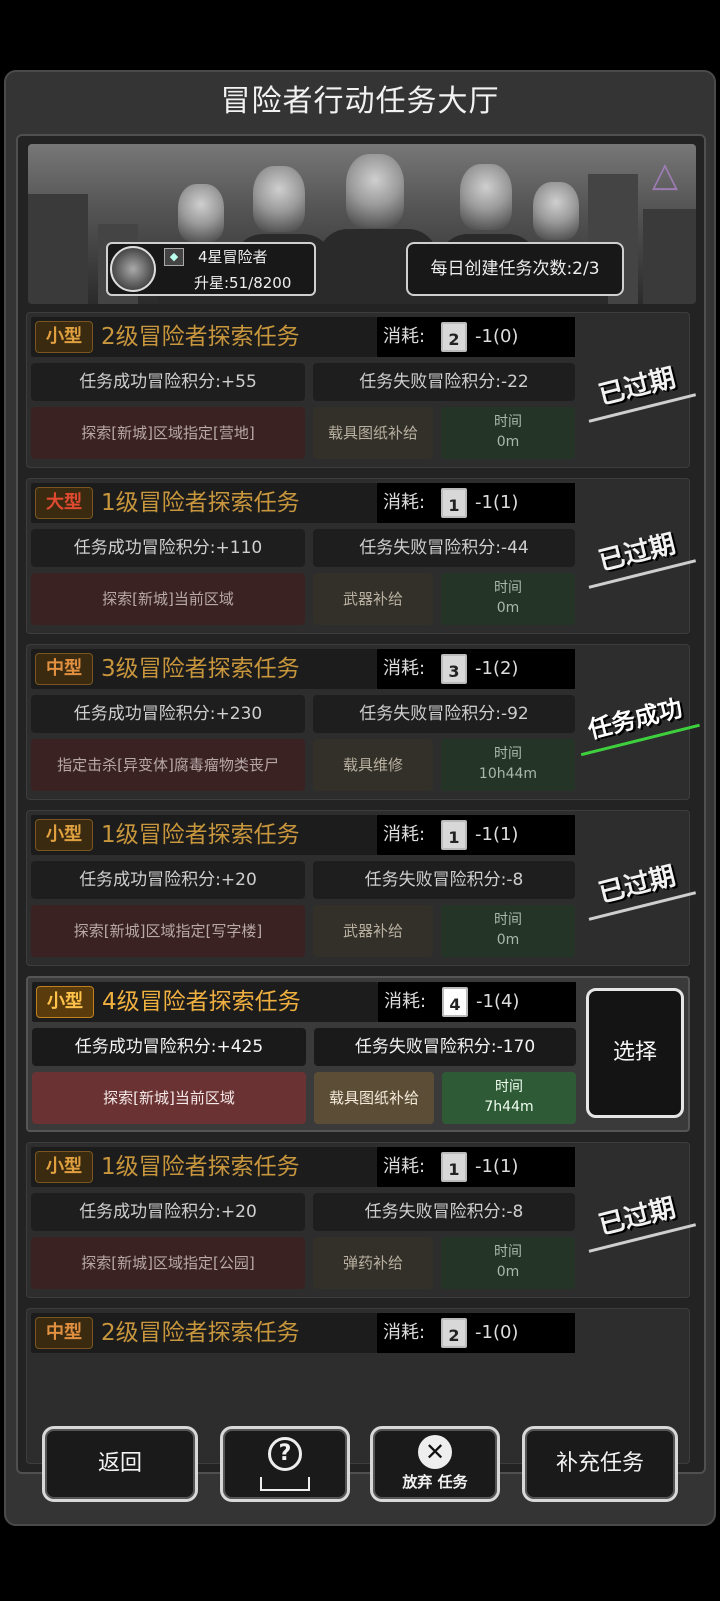 This screenshot has width=720, height=1601. I want to click on fail-score: 任务失败冒险积分:-170, so click(445, 1047).